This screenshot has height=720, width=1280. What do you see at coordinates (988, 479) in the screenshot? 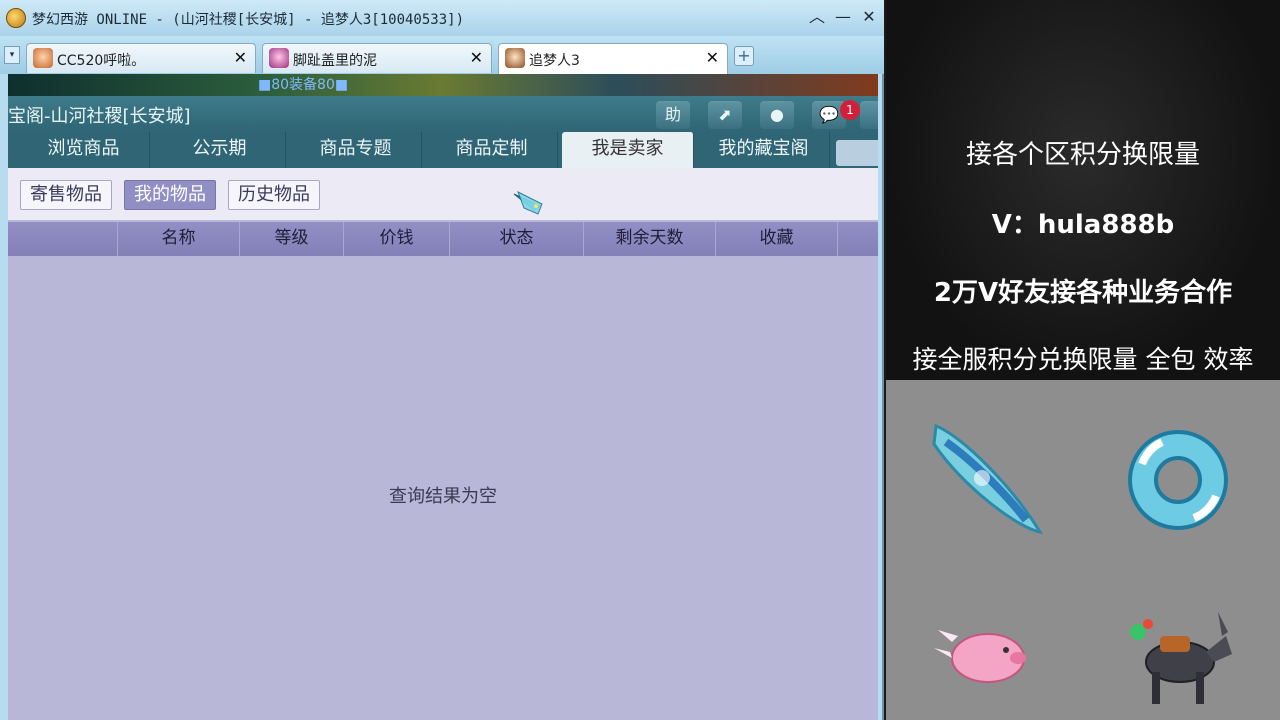
I see `surfboard-icon` at bounding box center [988, 479].